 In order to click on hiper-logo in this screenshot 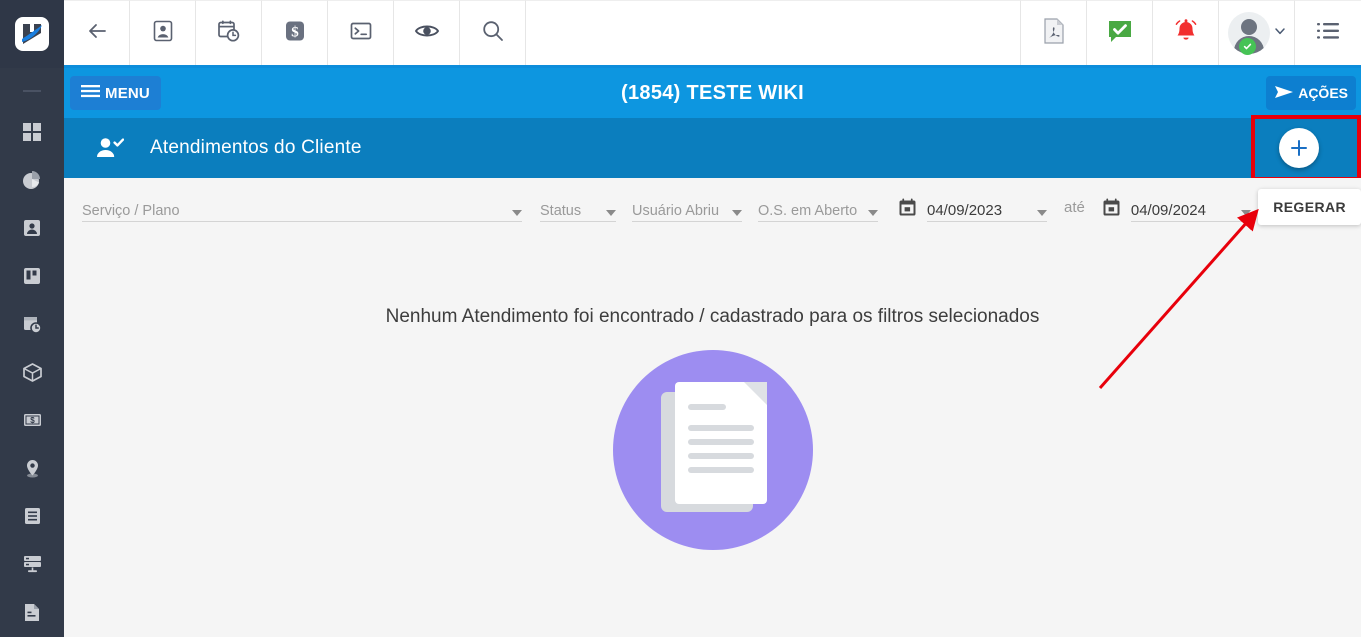, I will do `click(32, 34)`.